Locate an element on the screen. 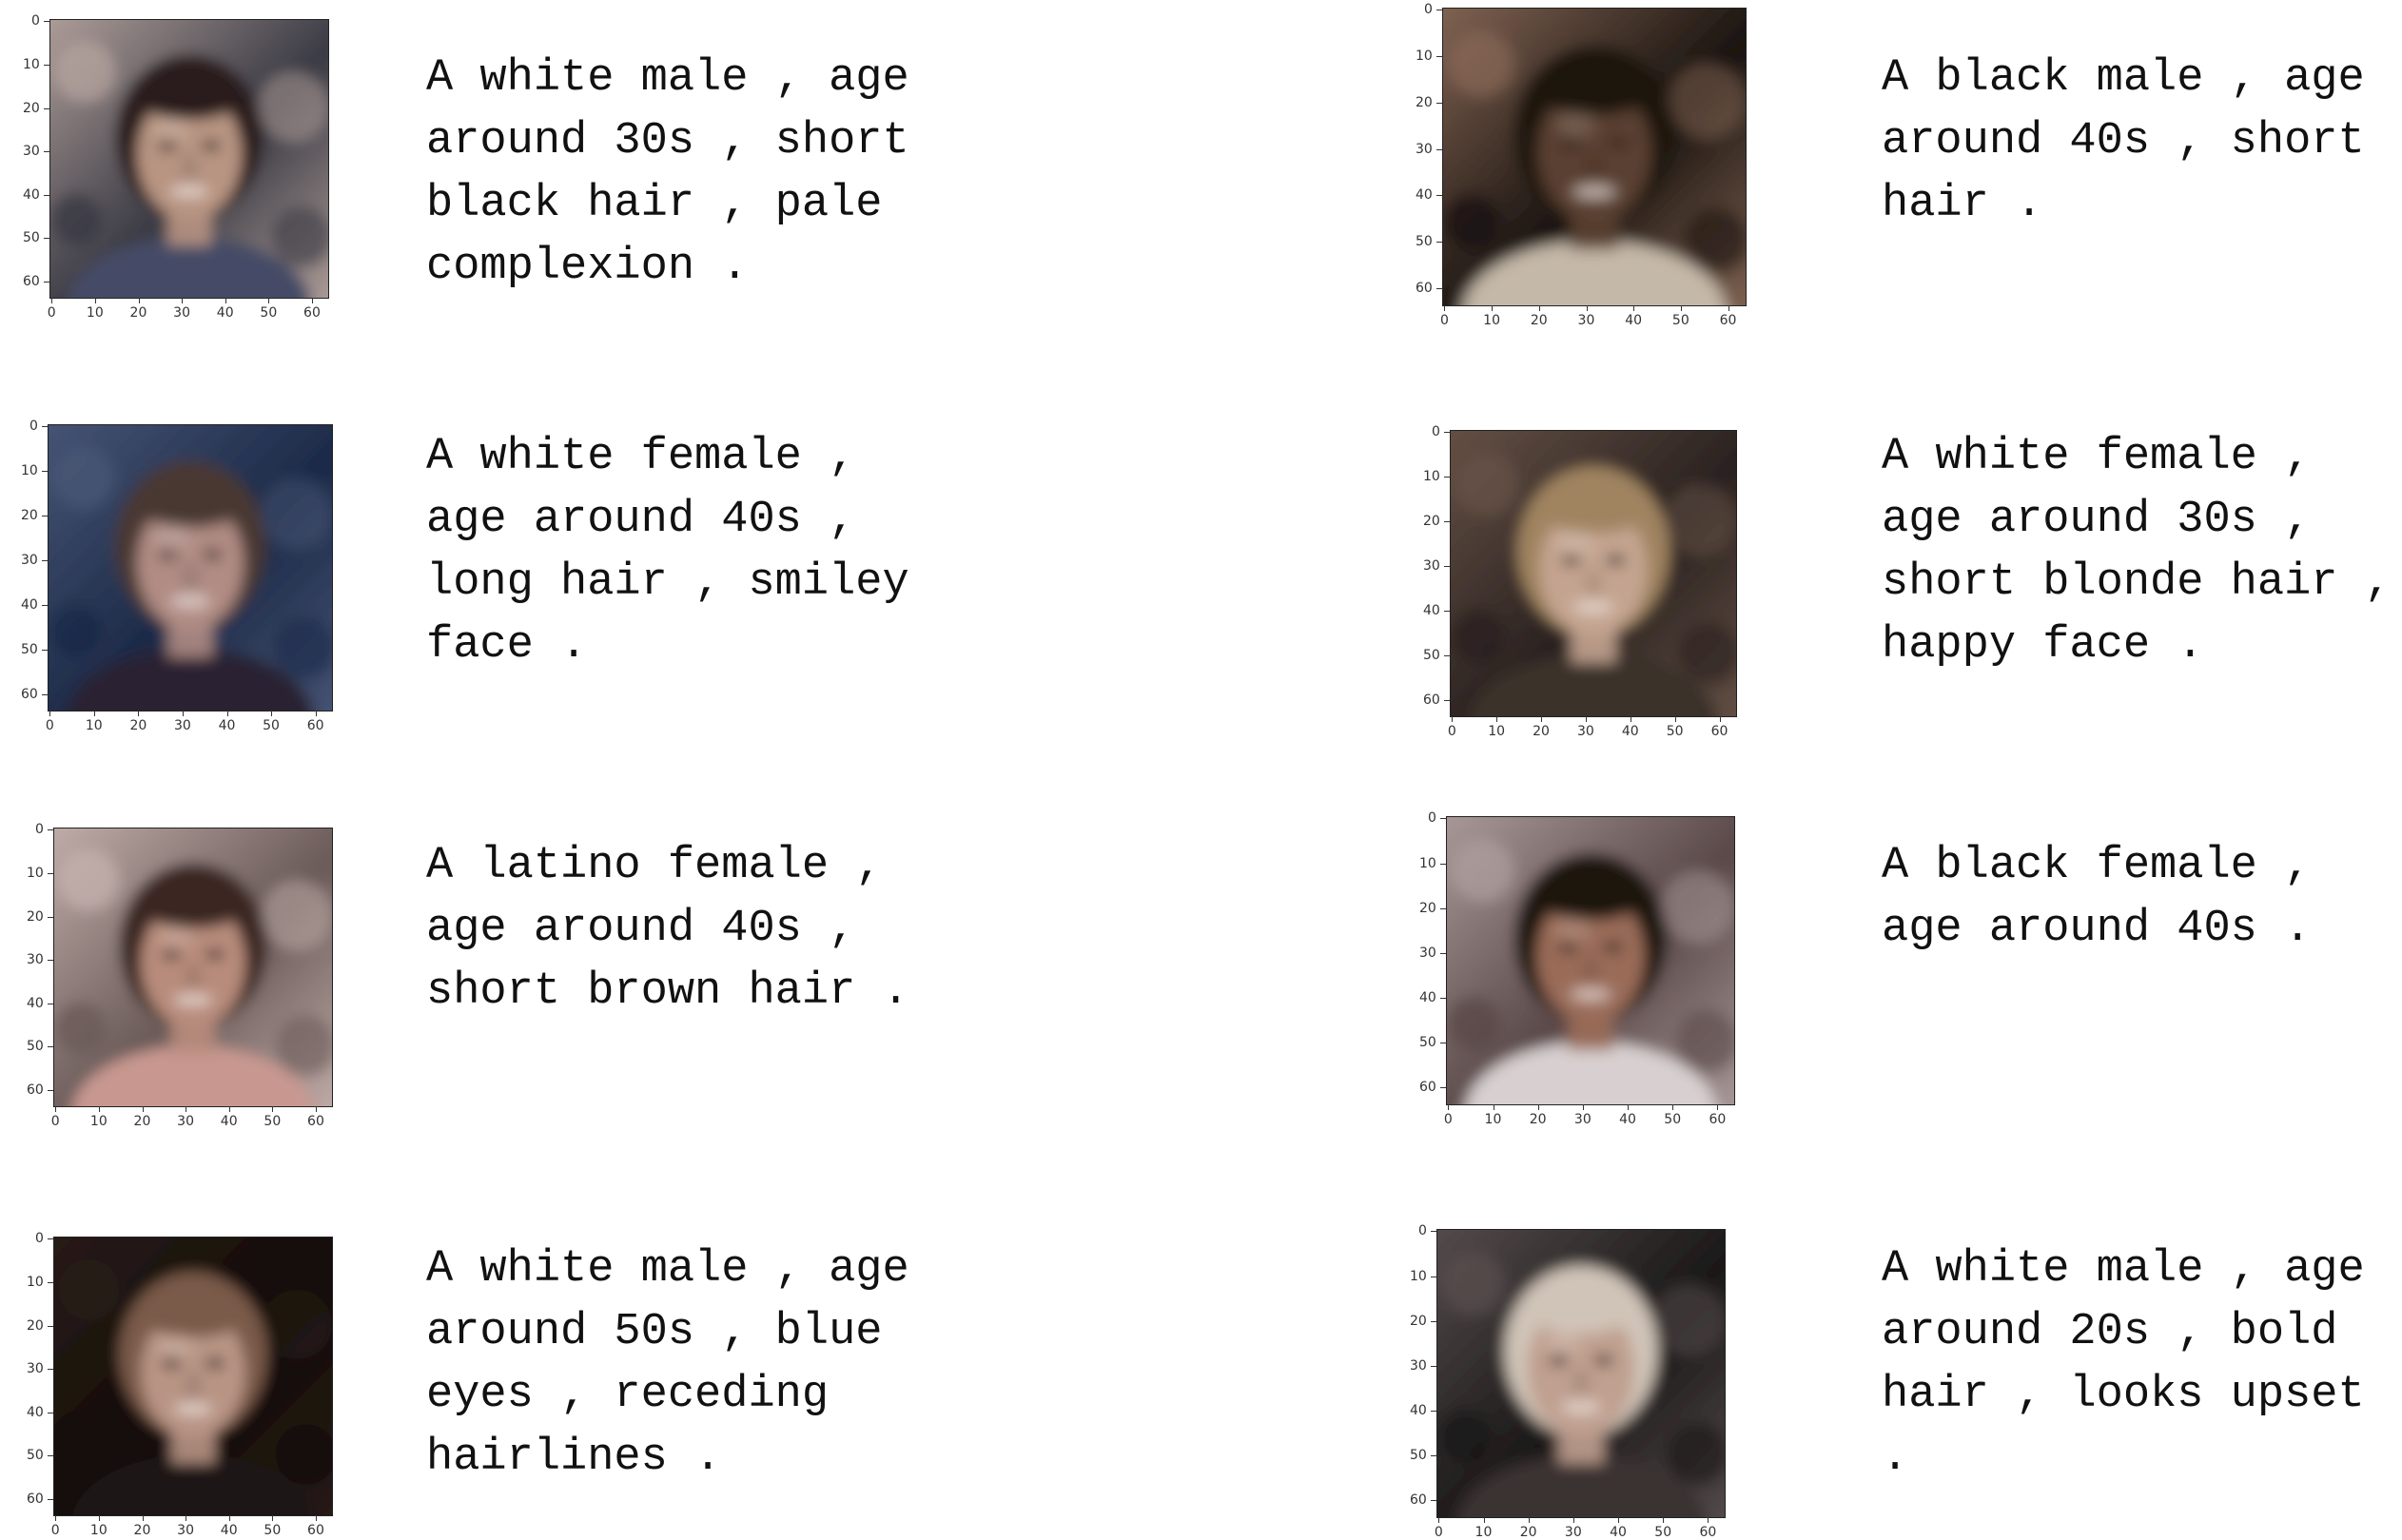  caption-line: age around 40s , is located at coordinates (641, 929).